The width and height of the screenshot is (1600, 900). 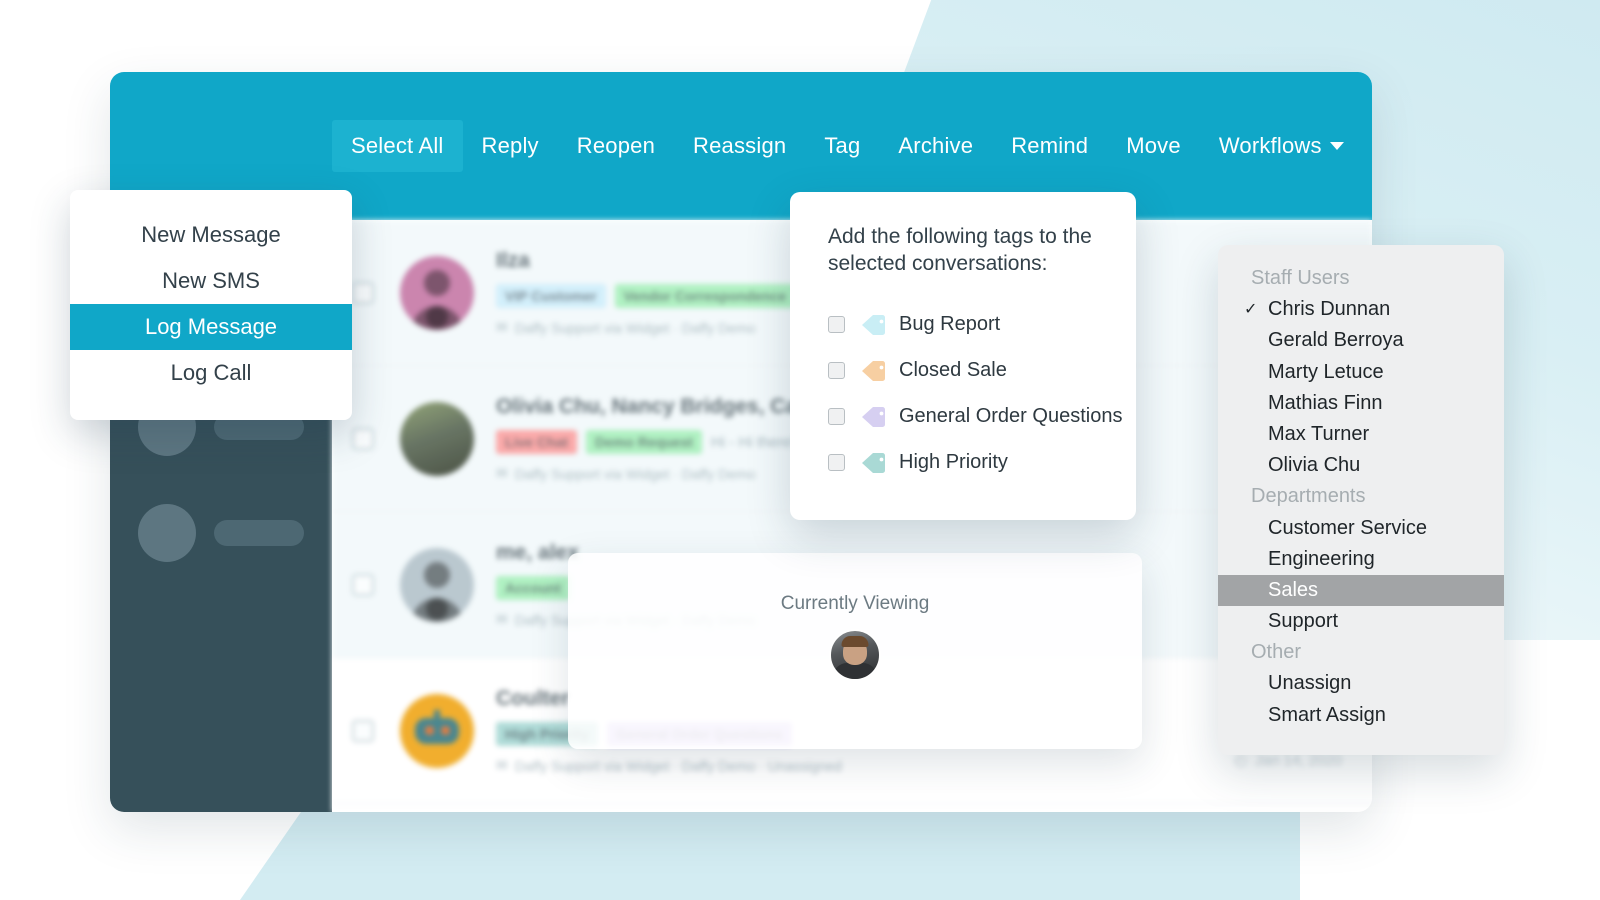 I want to click on toolbar-button-label: Reopen, so click(x=616, y=145).